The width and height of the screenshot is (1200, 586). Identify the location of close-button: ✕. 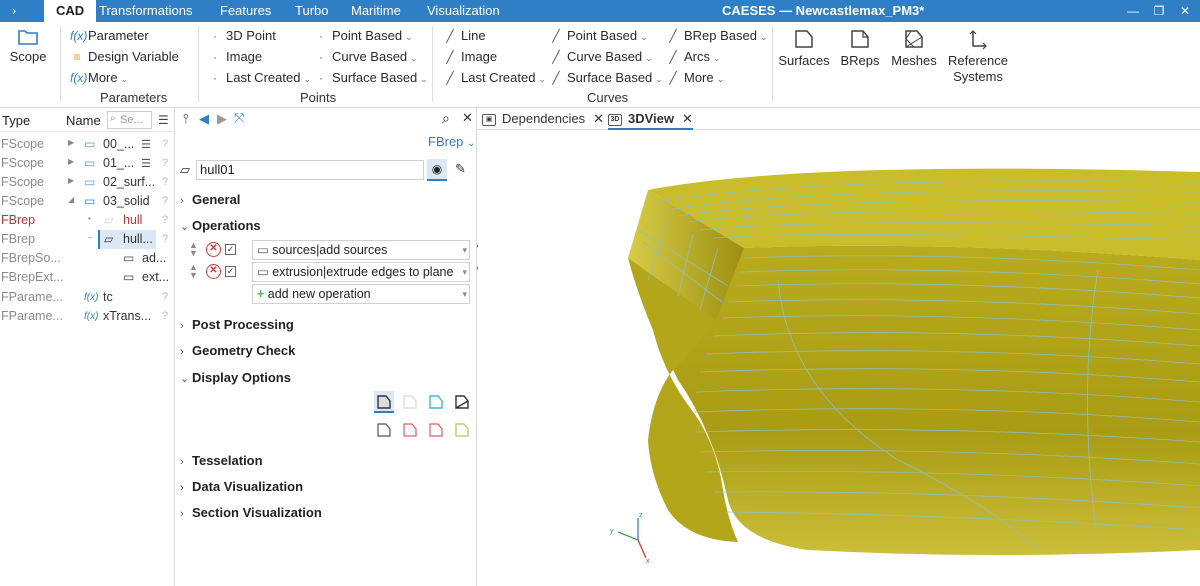
(1185, 11).